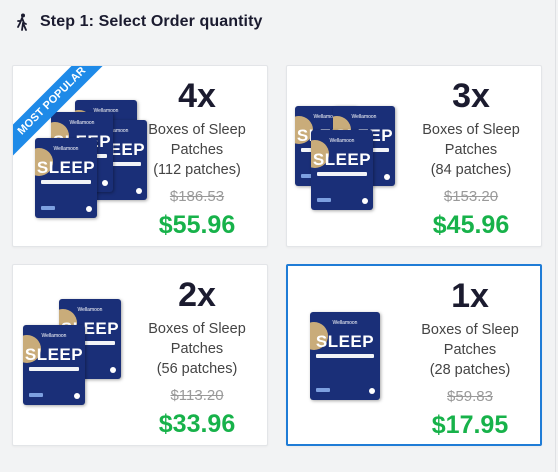  Describe the element at coordinates (471, 150) in the screenshot. I see `description: Boxes of Sleep Patches (84 patches)` at that location.